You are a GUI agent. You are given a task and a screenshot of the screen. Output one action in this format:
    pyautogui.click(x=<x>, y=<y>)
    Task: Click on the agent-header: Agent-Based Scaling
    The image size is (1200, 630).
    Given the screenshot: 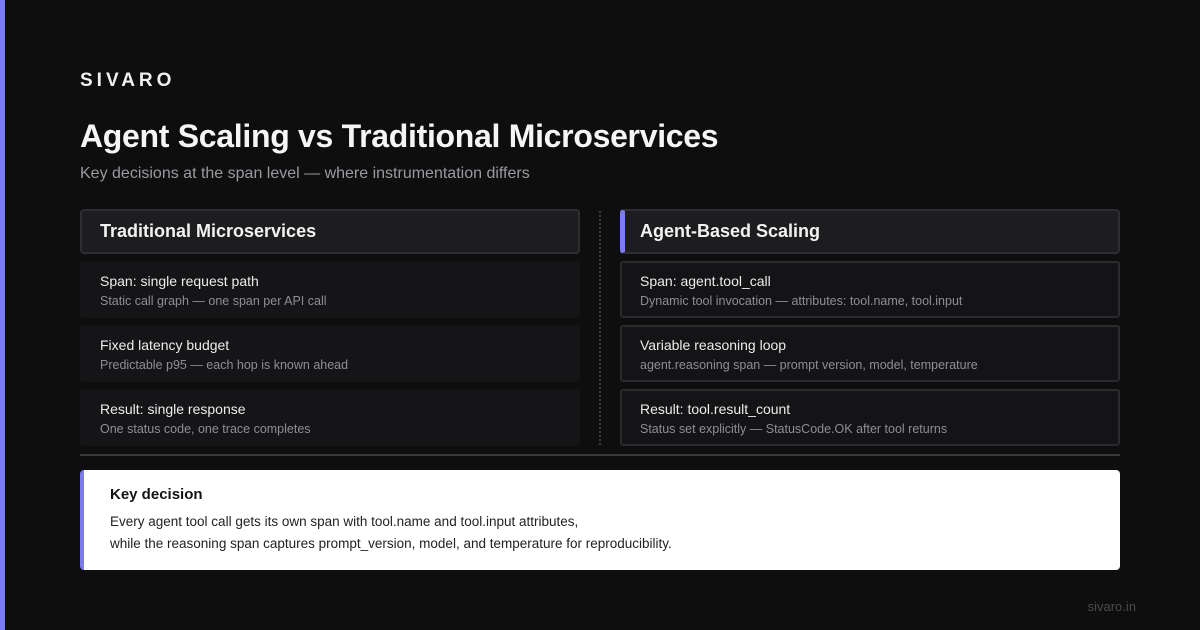 What is the action you would take?
    pyautogui.click(x=870, y=231)
    